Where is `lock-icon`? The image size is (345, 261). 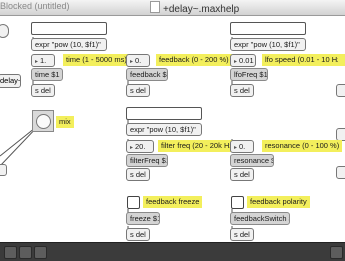
lock-icon is located at coordinates (10, 252).